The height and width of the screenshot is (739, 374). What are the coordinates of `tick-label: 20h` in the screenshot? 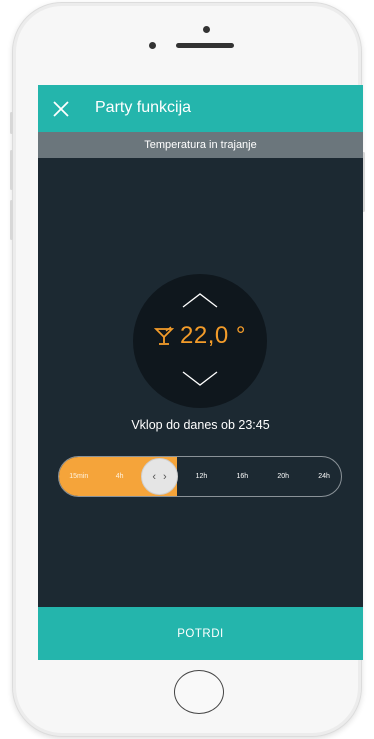 It's located at (283, 476).